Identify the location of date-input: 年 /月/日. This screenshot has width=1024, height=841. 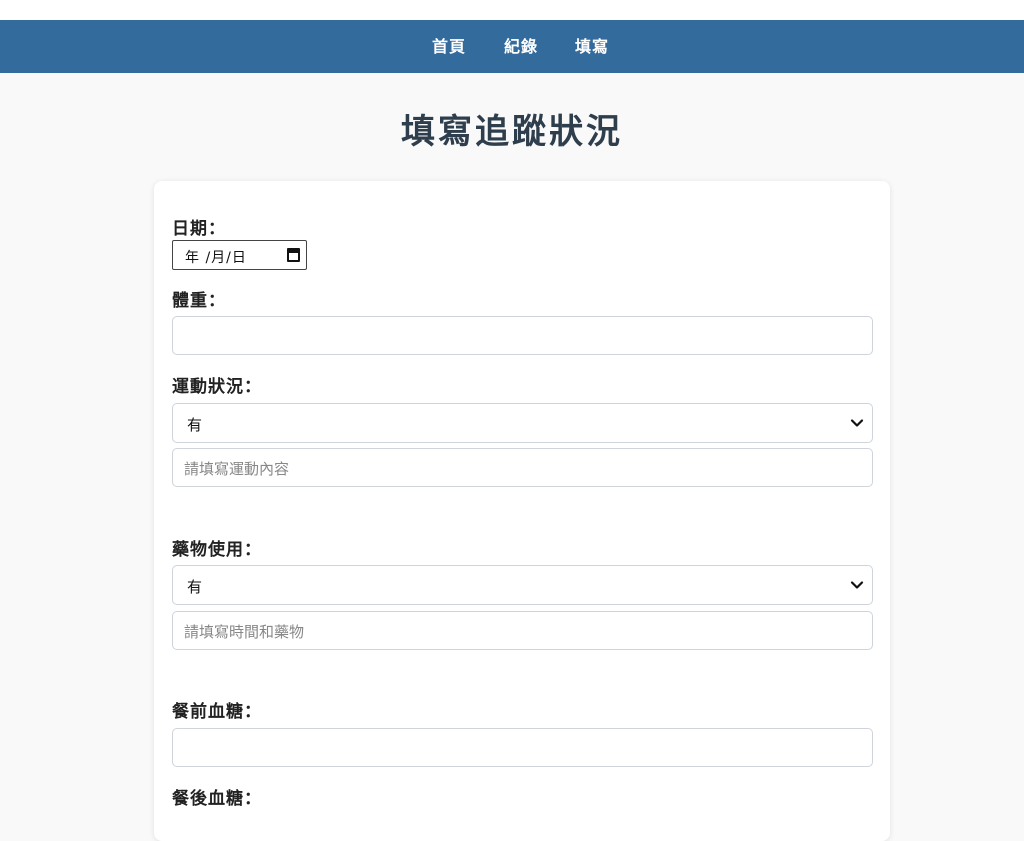
(239, 255).